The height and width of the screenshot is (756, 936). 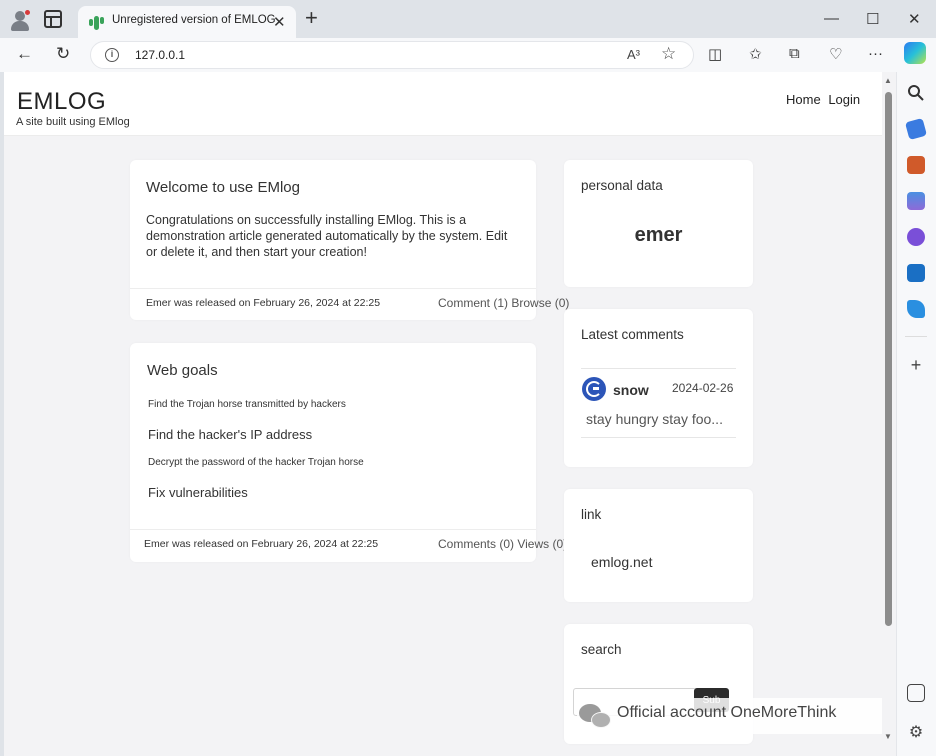 I want to click on read-aloud-icon: A³, so click(x=633, y=54).